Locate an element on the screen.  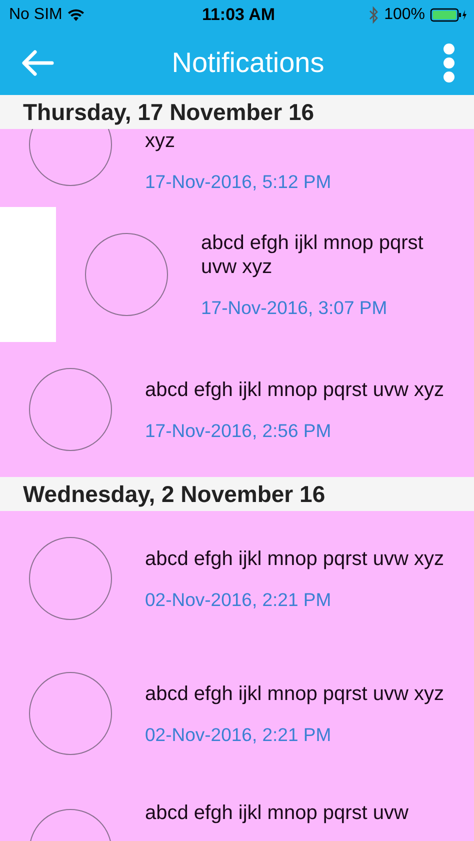
more-options-icon is located at coordinates (449, 62).